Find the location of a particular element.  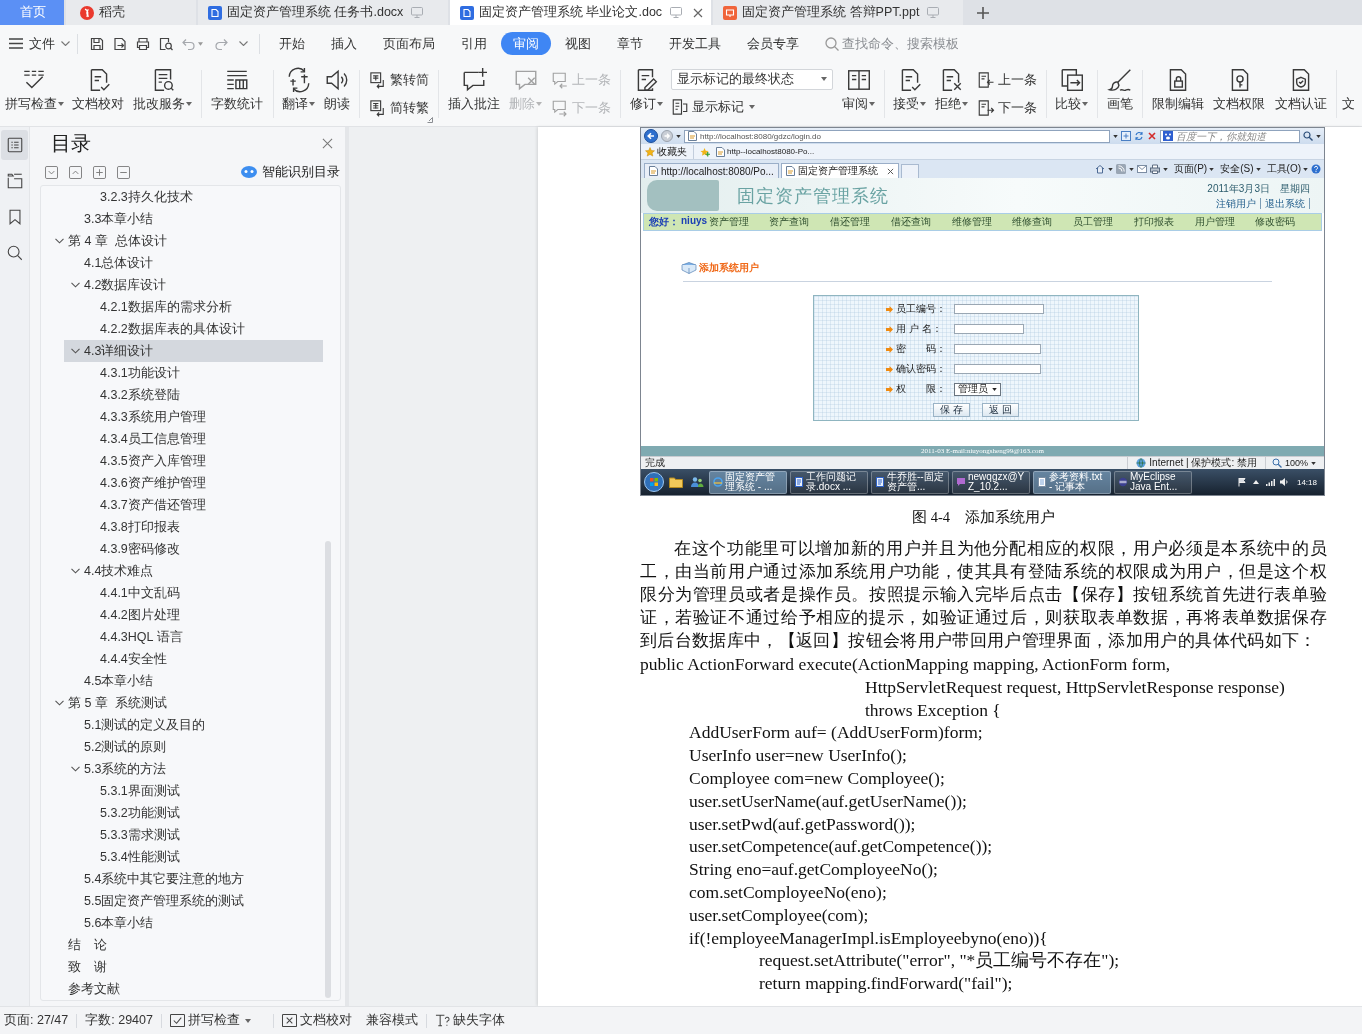

add-favorite-icon is located at coordinates (705, 151).